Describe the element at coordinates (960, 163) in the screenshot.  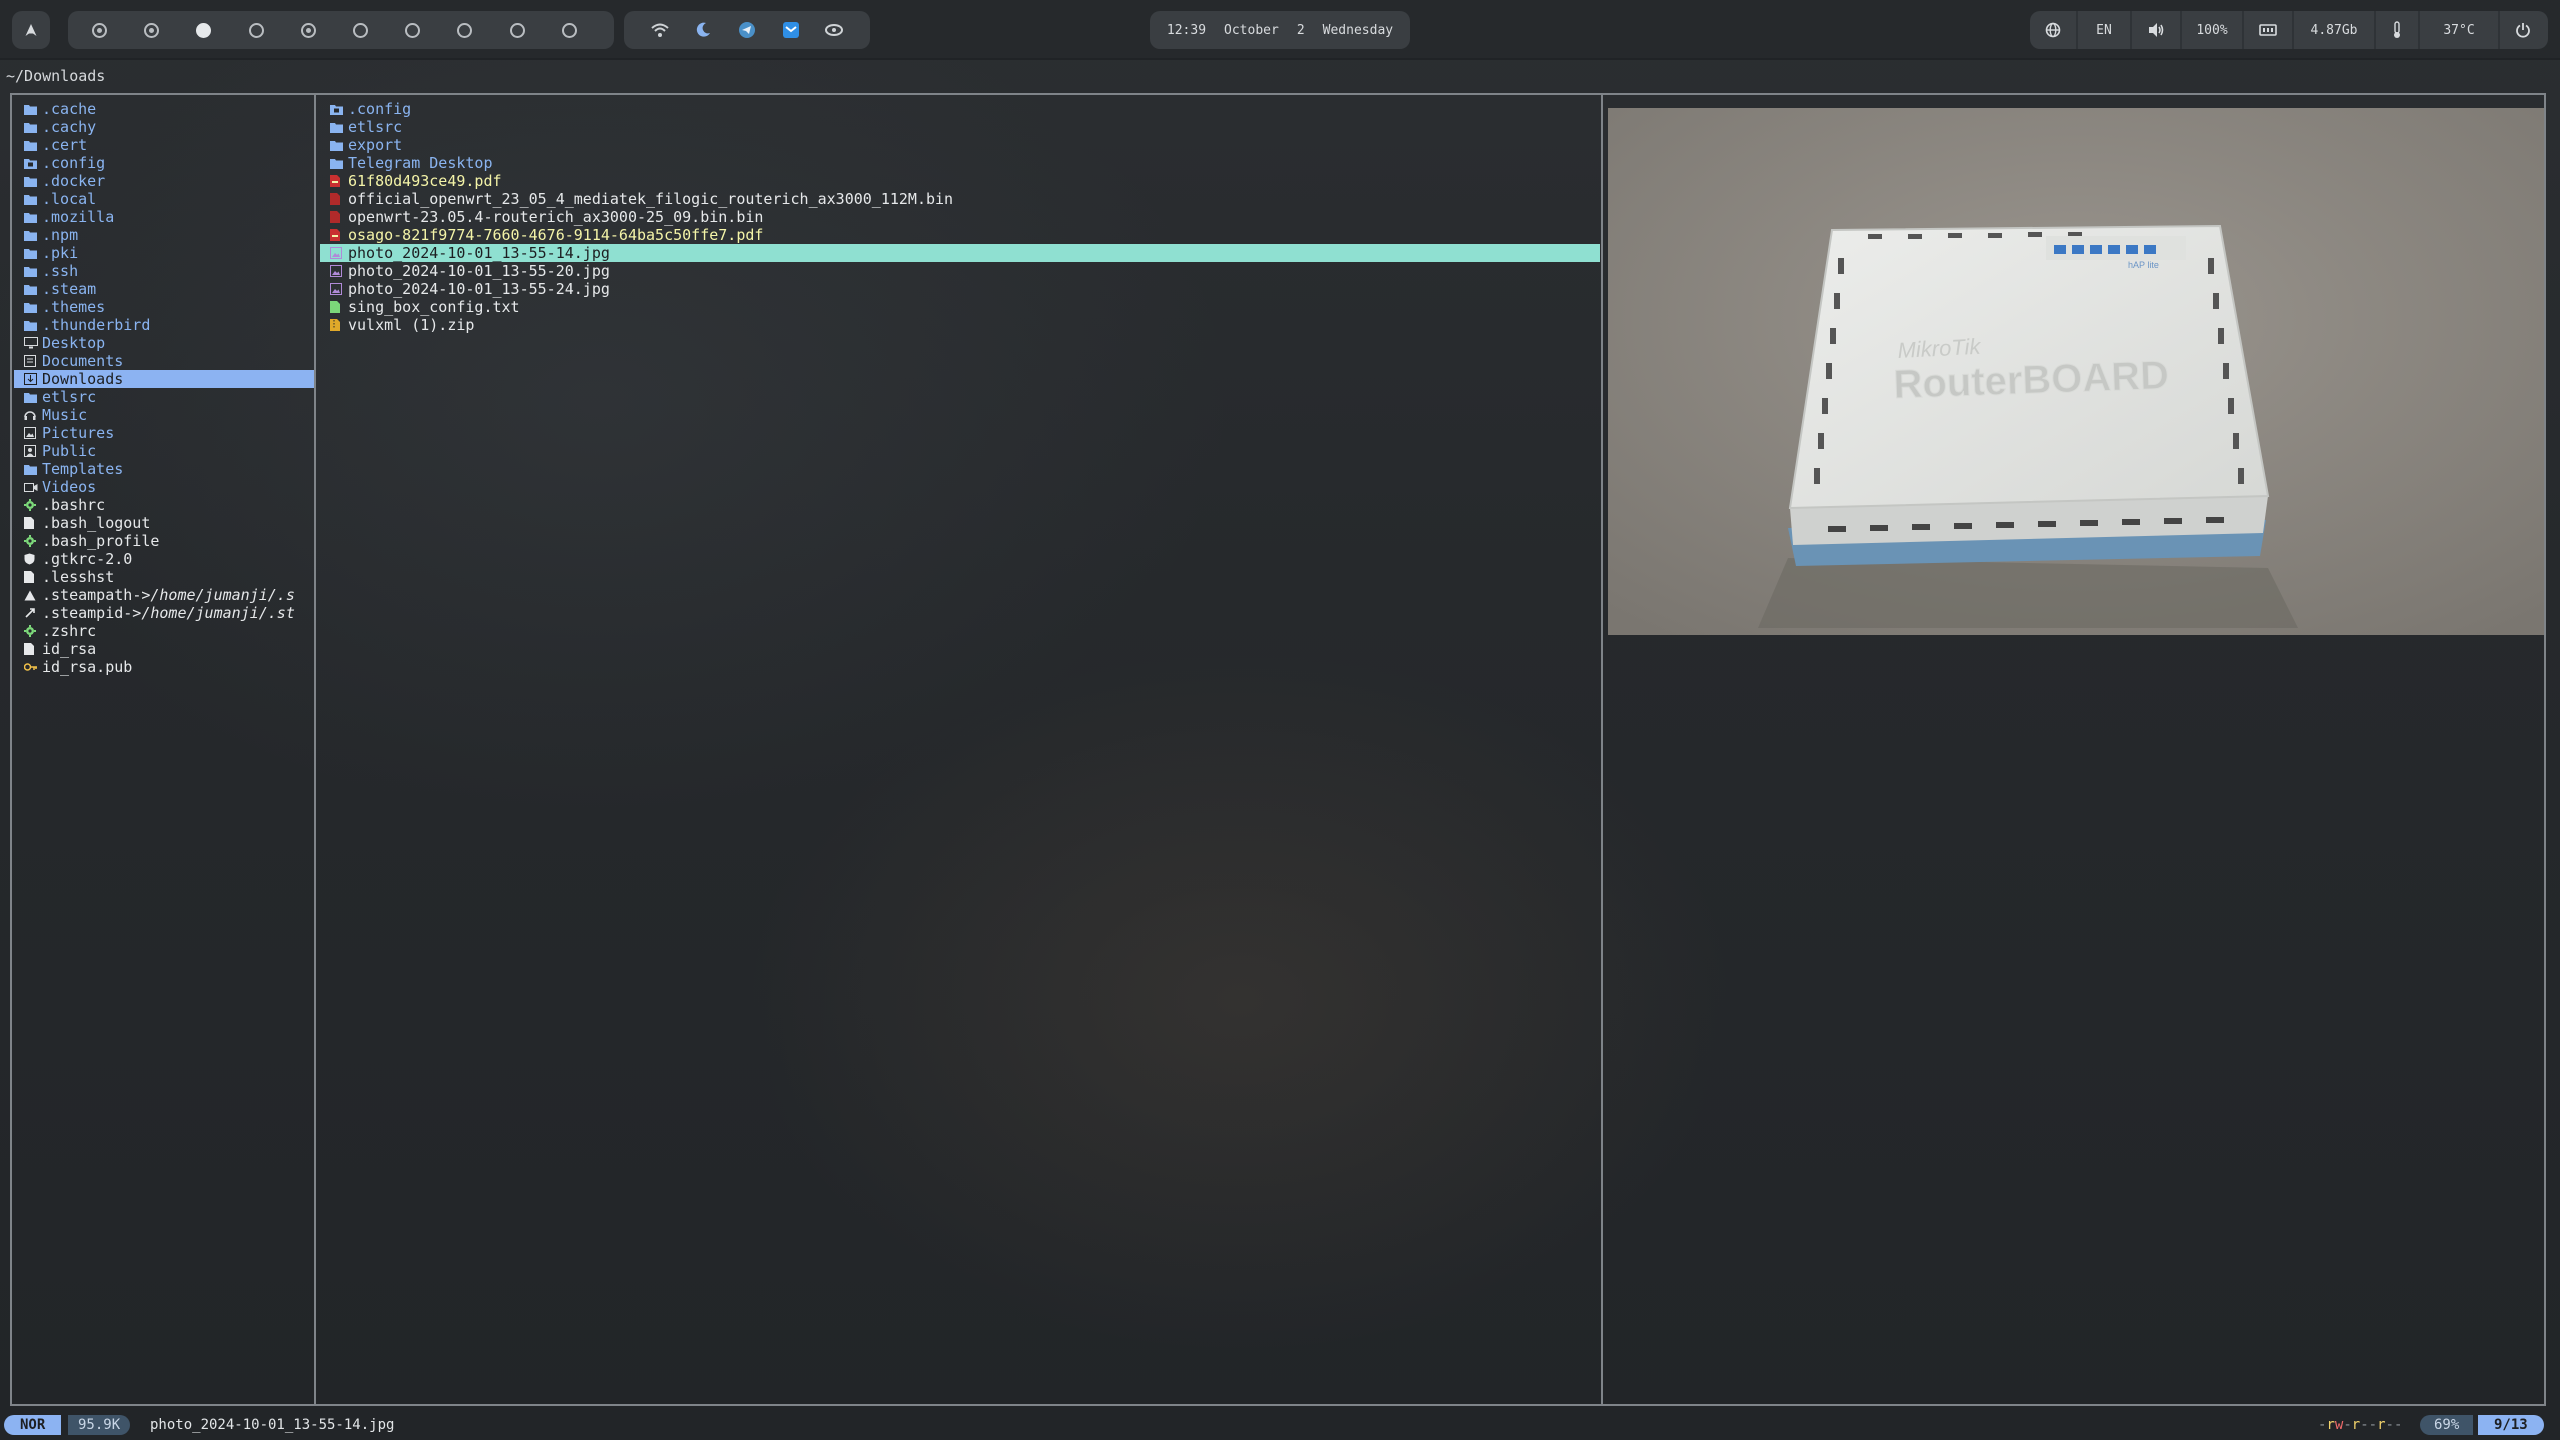
I see `file-entry: Telegram Desktop` at that location.